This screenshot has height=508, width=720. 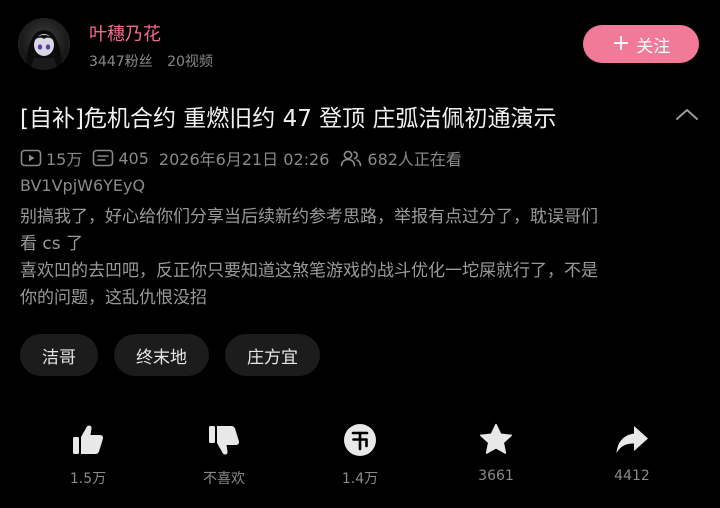 I want to click on follower-count: 3447粉丝, so click(x=121, y=62).